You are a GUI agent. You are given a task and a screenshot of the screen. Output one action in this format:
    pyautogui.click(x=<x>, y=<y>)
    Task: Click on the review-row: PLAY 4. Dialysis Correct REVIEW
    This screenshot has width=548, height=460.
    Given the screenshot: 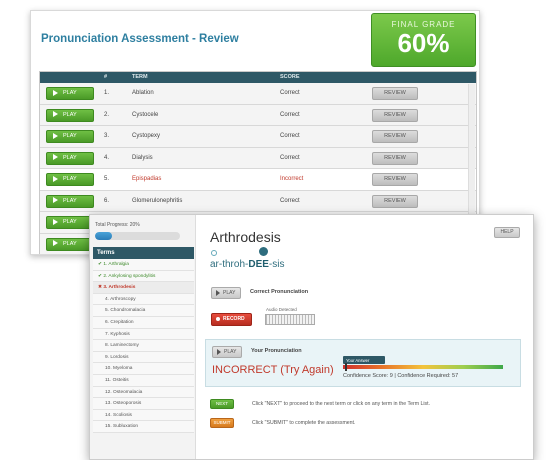 What is the action you would take?
    pyautogui.click(x=258, y=158)
    